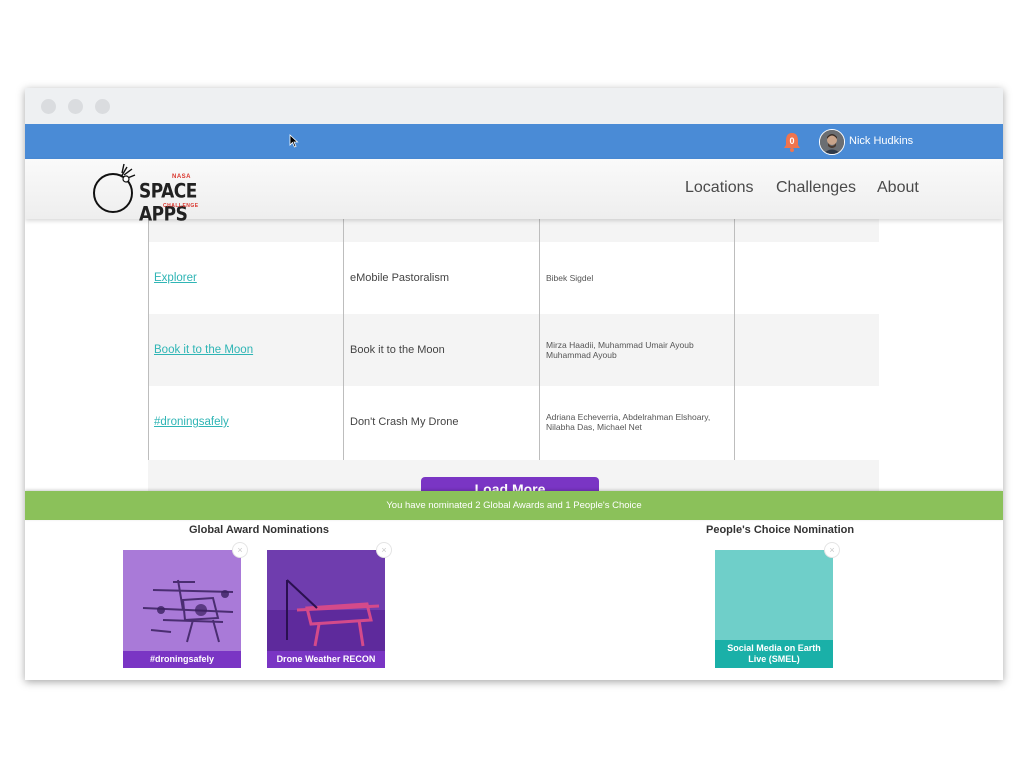 The width and height of the screenshot is (1024, 768). I want to click on project-cell: Explorer, so click(245, 278).